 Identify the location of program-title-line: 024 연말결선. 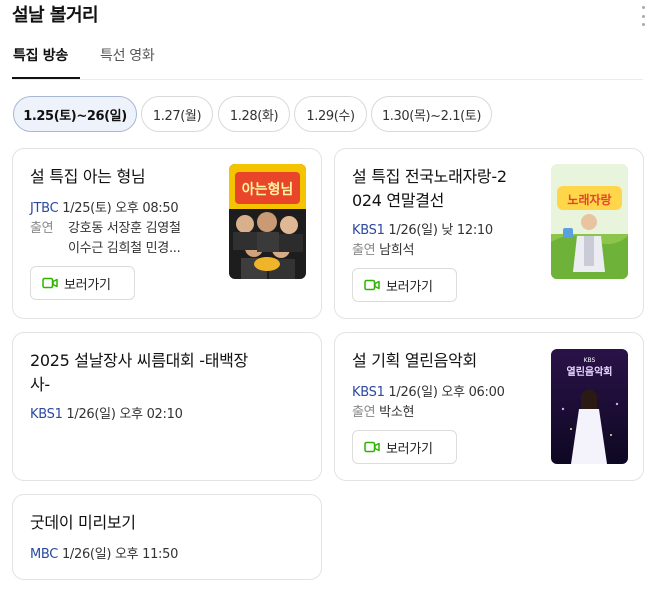
(398, 200).